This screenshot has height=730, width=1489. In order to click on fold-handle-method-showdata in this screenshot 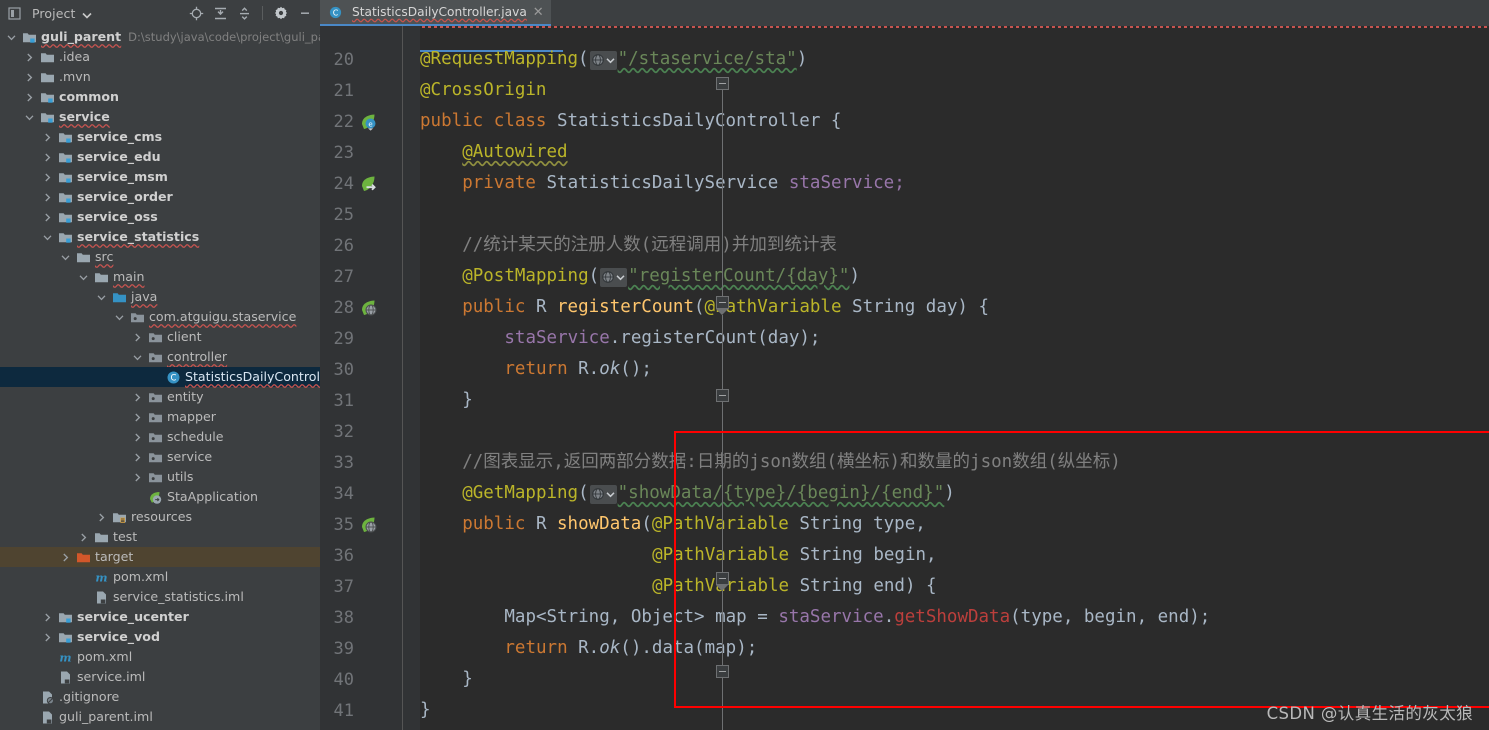, I will do `click(722, 578)`.